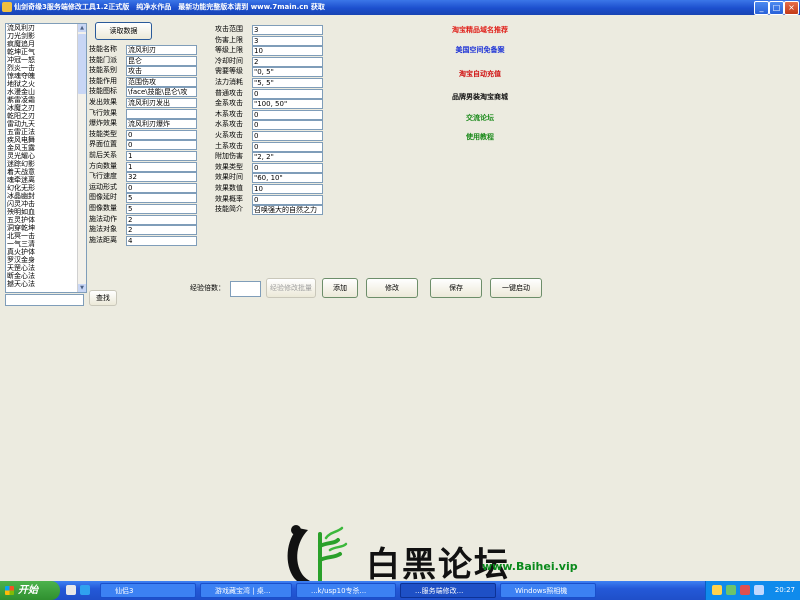 This screenshot has height=600, width=800. Describe the element at coordinates (287, 104) in the screenshot. I see `field-input: "100, 50"` at that location.